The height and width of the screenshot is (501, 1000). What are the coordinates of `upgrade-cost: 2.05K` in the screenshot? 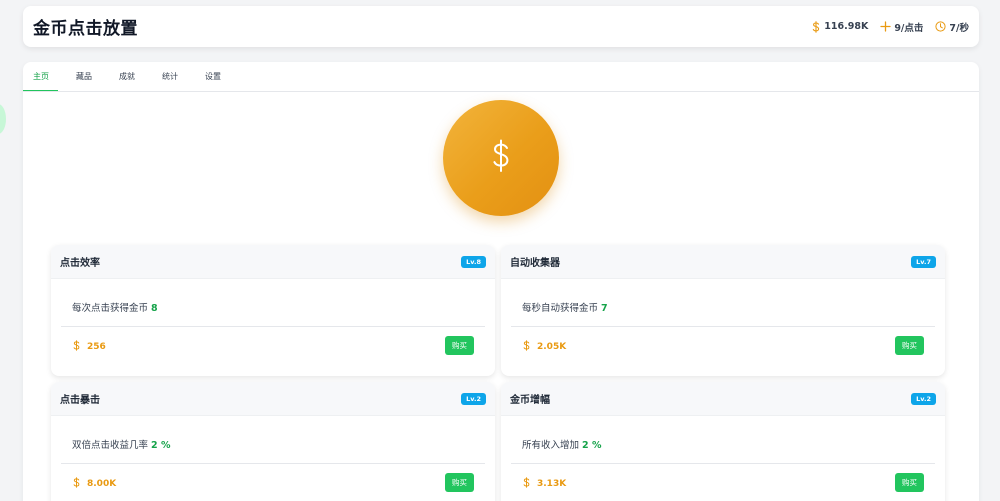 It's located at (544, 347).